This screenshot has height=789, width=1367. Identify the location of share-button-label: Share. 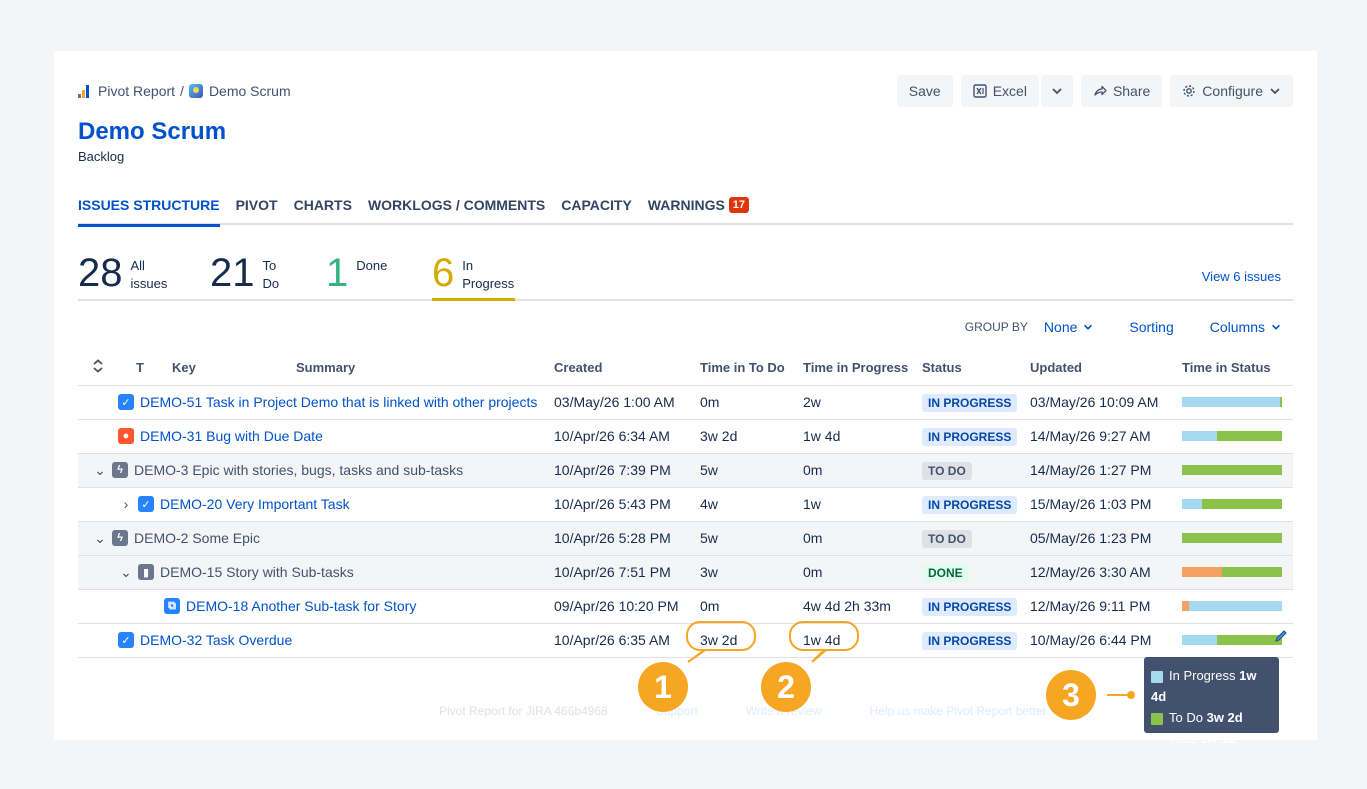
(1131, 91).